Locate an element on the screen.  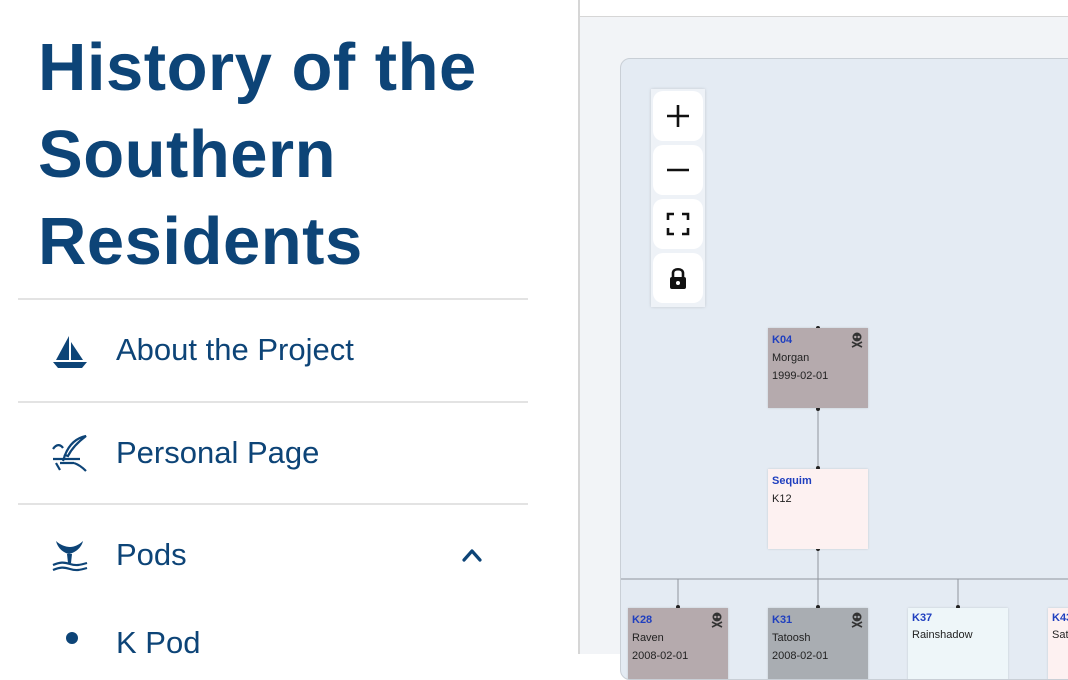
node-id: K43 is located at coordinates (1060, 618).